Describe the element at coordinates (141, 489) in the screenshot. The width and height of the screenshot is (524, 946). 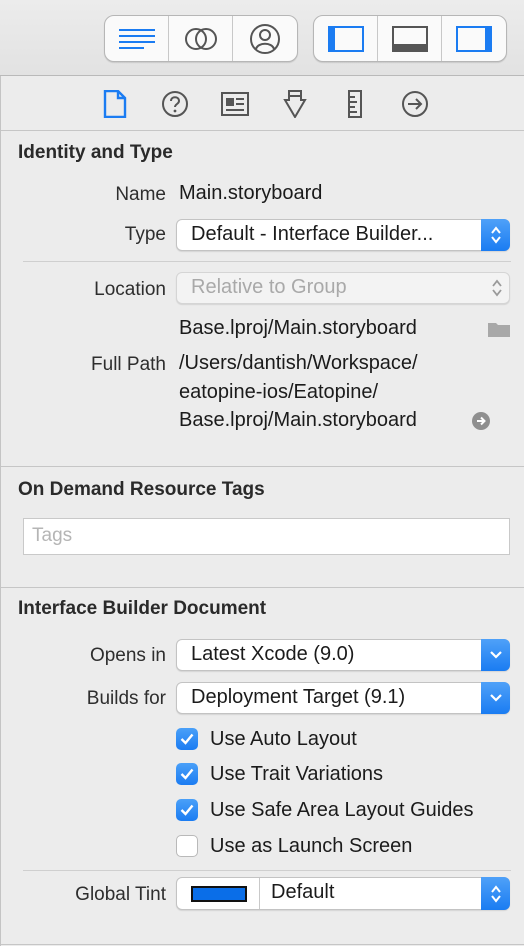
I see `odr-section-title: On Demand Resource Tags` at that location.